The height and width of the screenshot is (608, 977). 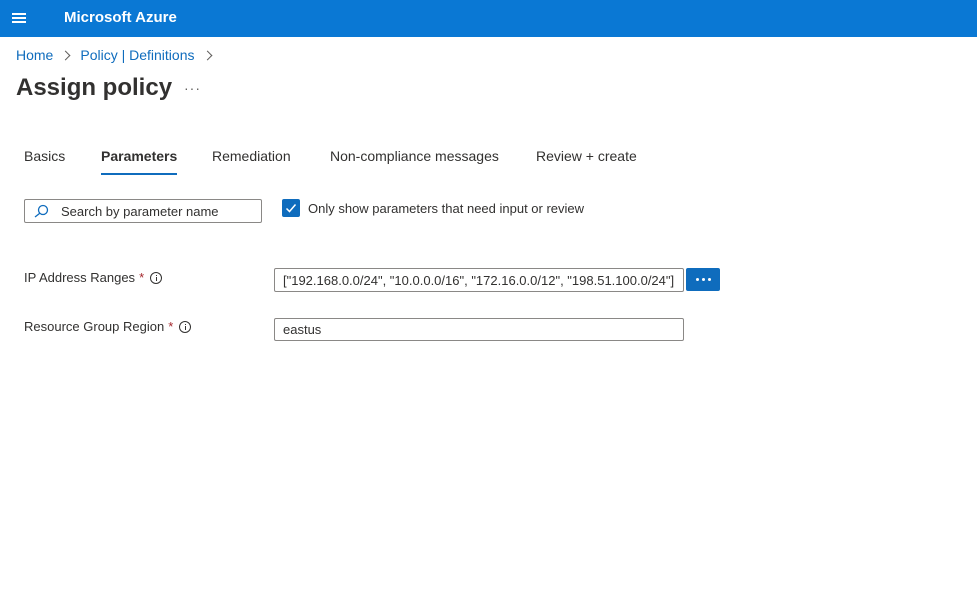 I want to click on checkmark-icon, so click(x=291, y=208).